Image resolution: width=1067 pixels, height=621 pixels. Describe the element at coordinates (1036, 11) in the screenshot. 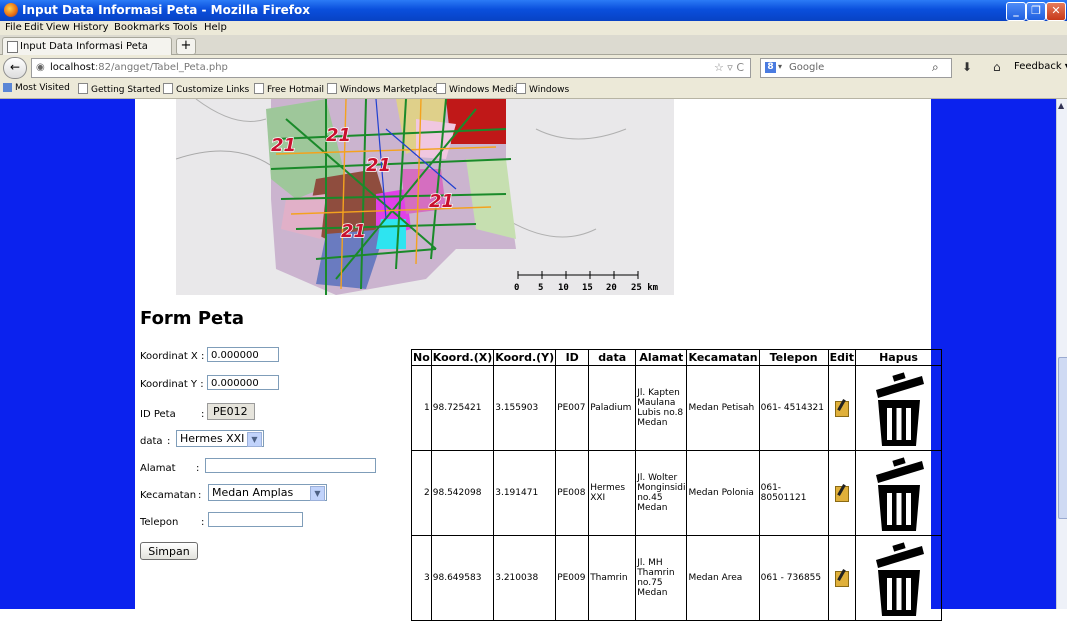

I see `maximize-button: ❐` at that location.